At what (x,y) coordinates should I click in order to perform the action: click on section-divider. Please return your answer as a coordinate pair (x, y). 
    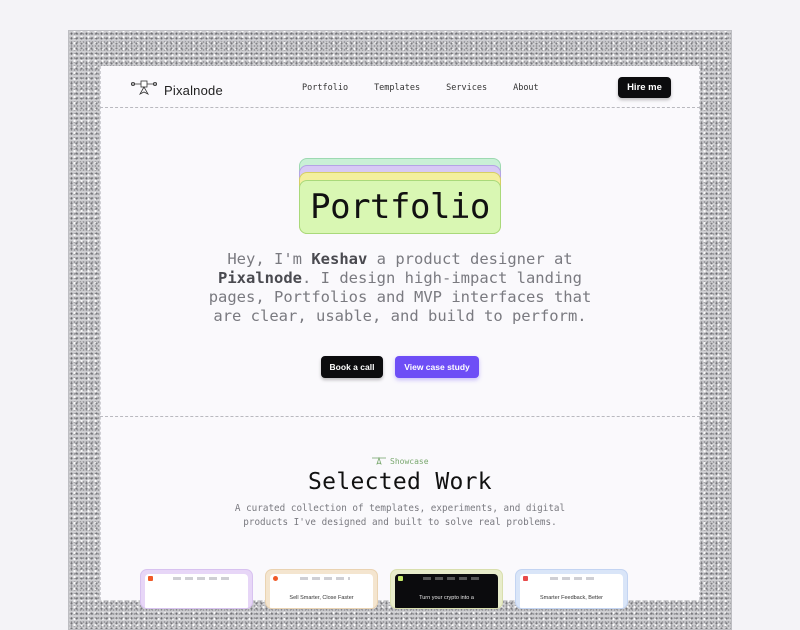
    Looking at the image, I should click on (400, 416).